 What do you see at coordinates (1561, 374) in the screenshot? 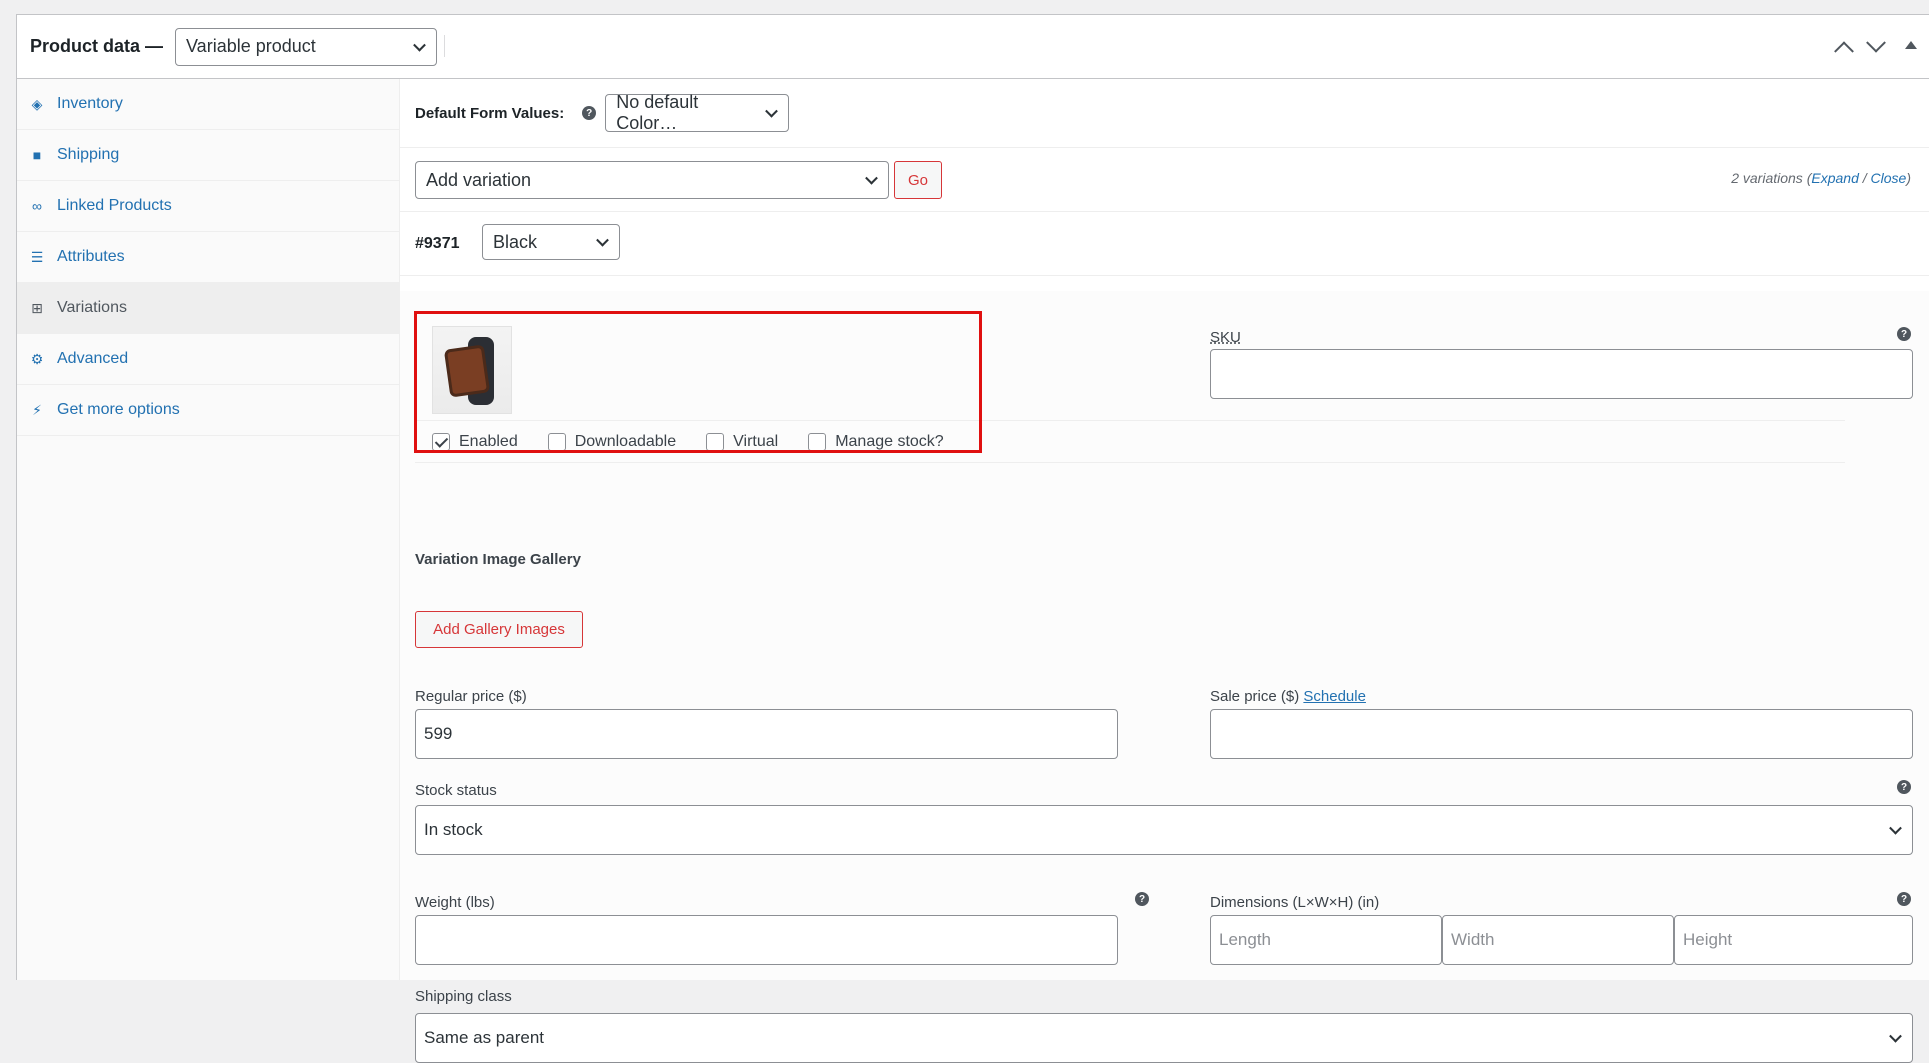
I see `sku-input` at bounding box center [1561, 374].